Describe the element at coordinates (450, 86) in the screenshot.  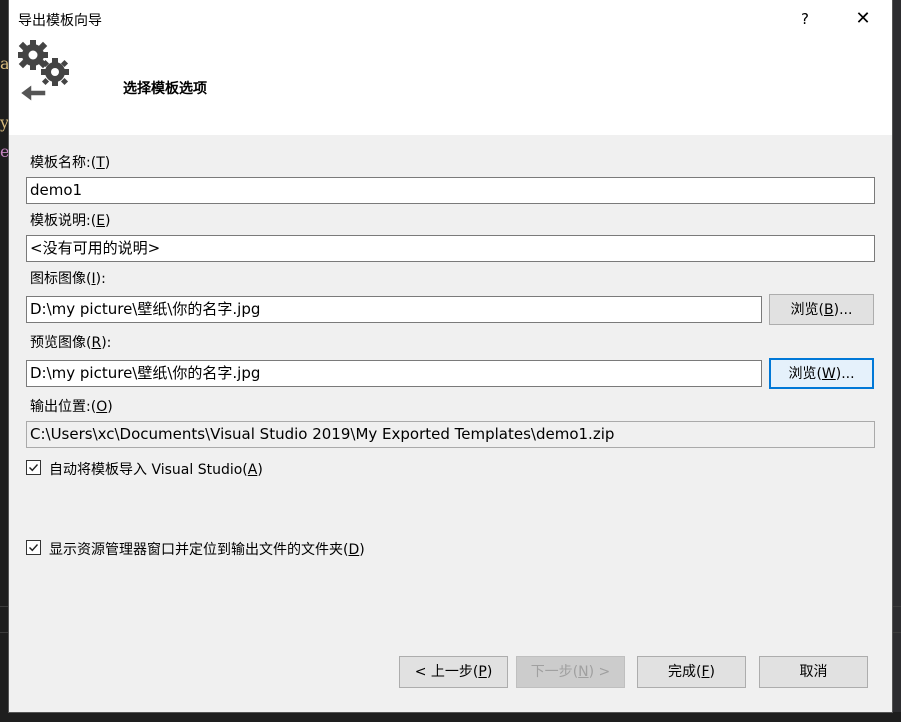
I see `wizard-header: 选择模板选项` at that location.